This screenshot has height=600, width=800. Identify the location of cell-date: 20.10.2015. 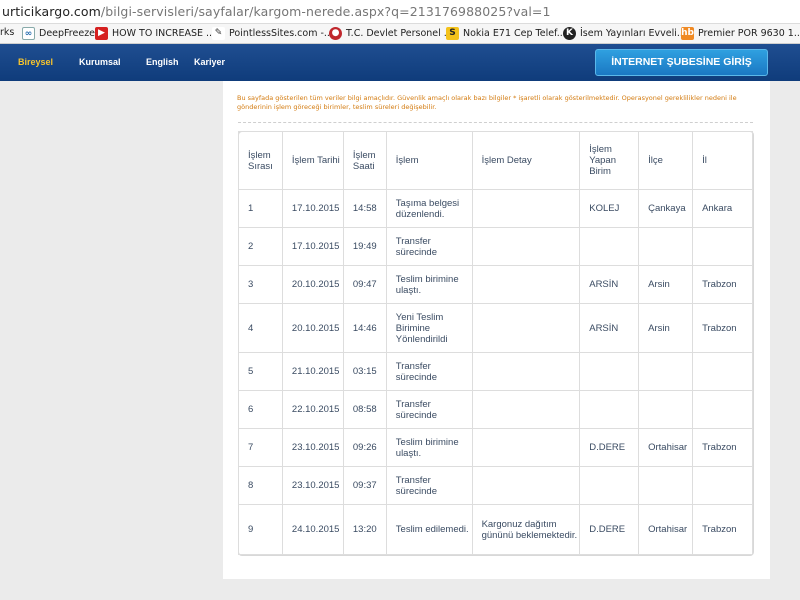
(312, 284).